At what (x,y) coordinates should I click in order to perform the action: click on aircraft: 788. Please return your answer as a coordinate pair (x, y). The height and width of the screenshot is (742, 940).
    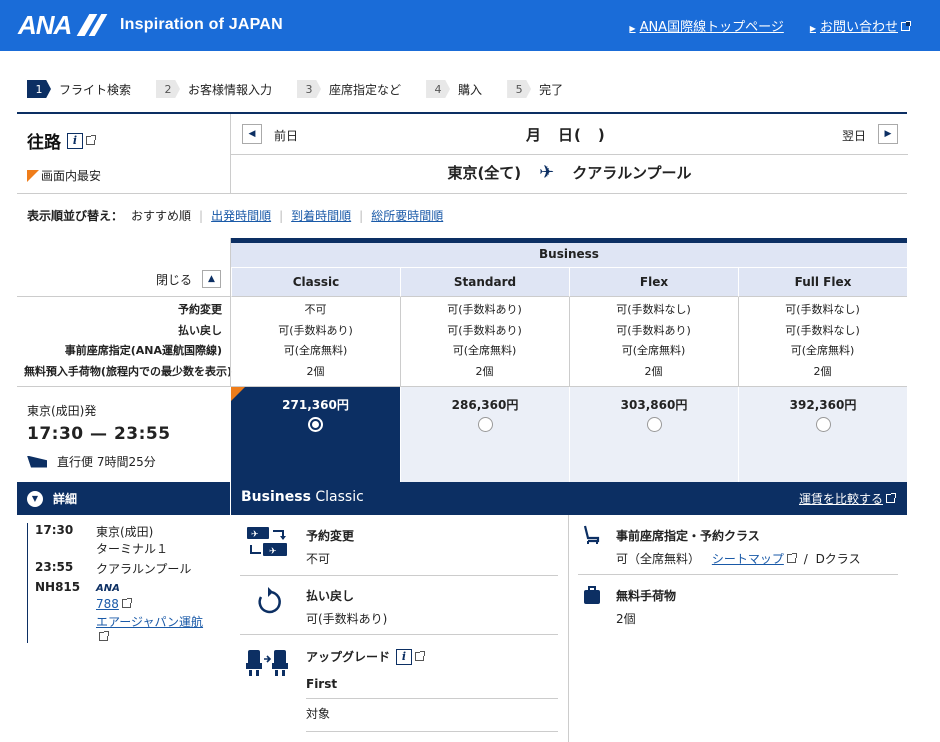
    Looking at the image, I should click on (114, 604).